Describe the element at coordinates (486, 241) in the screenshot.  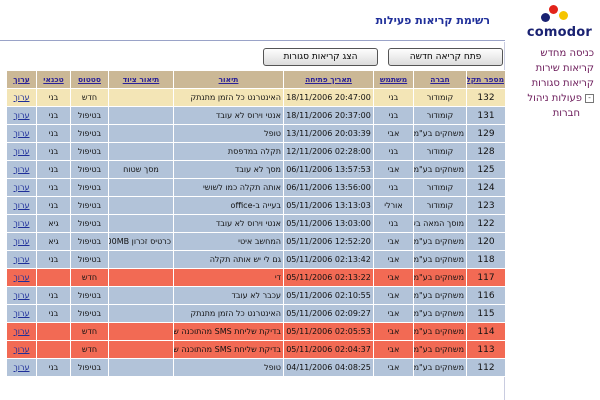
I see `cell-number: 120` at that location.